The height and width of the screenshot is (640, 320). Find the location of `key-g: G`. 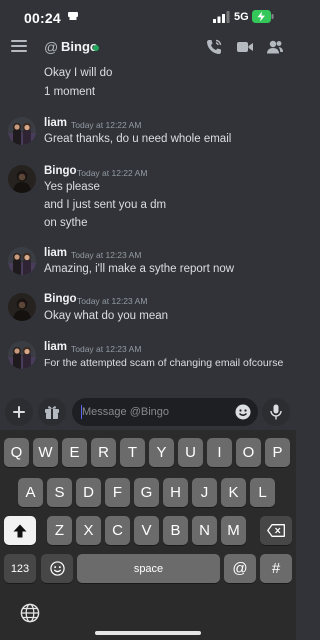

key-g: G is located at coordinates (146, 492).